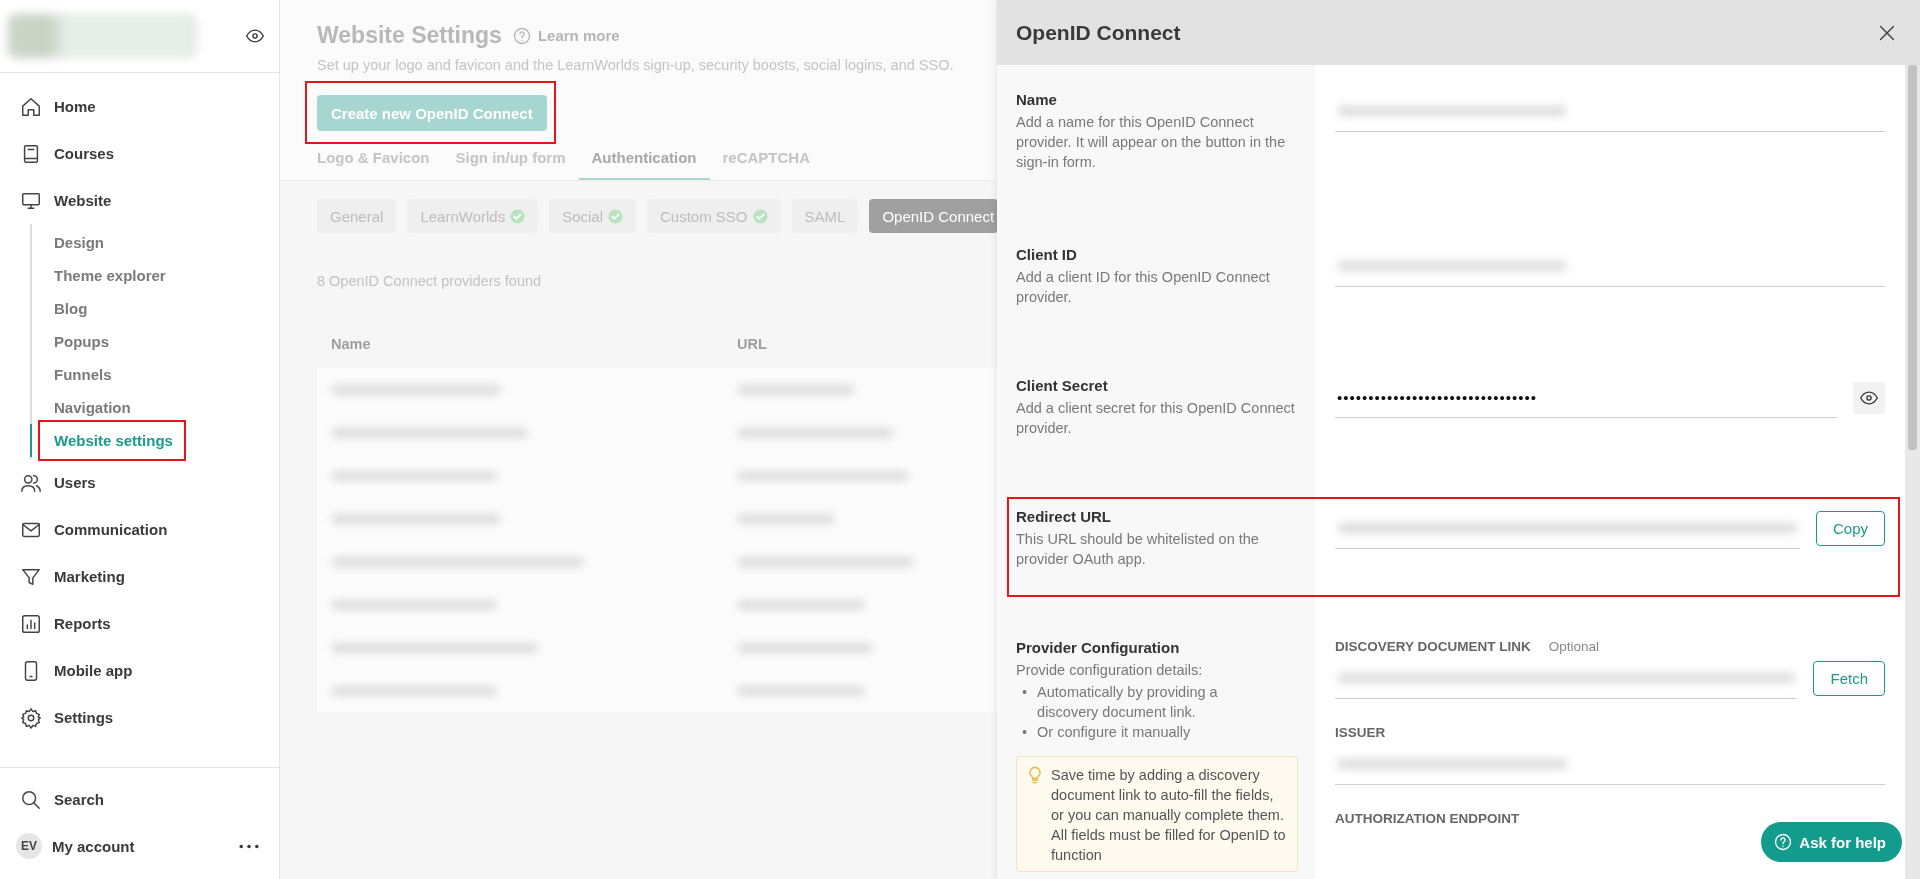 The image size is (1920, 879). Describe the element at coordinates (1064, 516) in the screenshot. I see `field-label: Redirect URL` at that location.